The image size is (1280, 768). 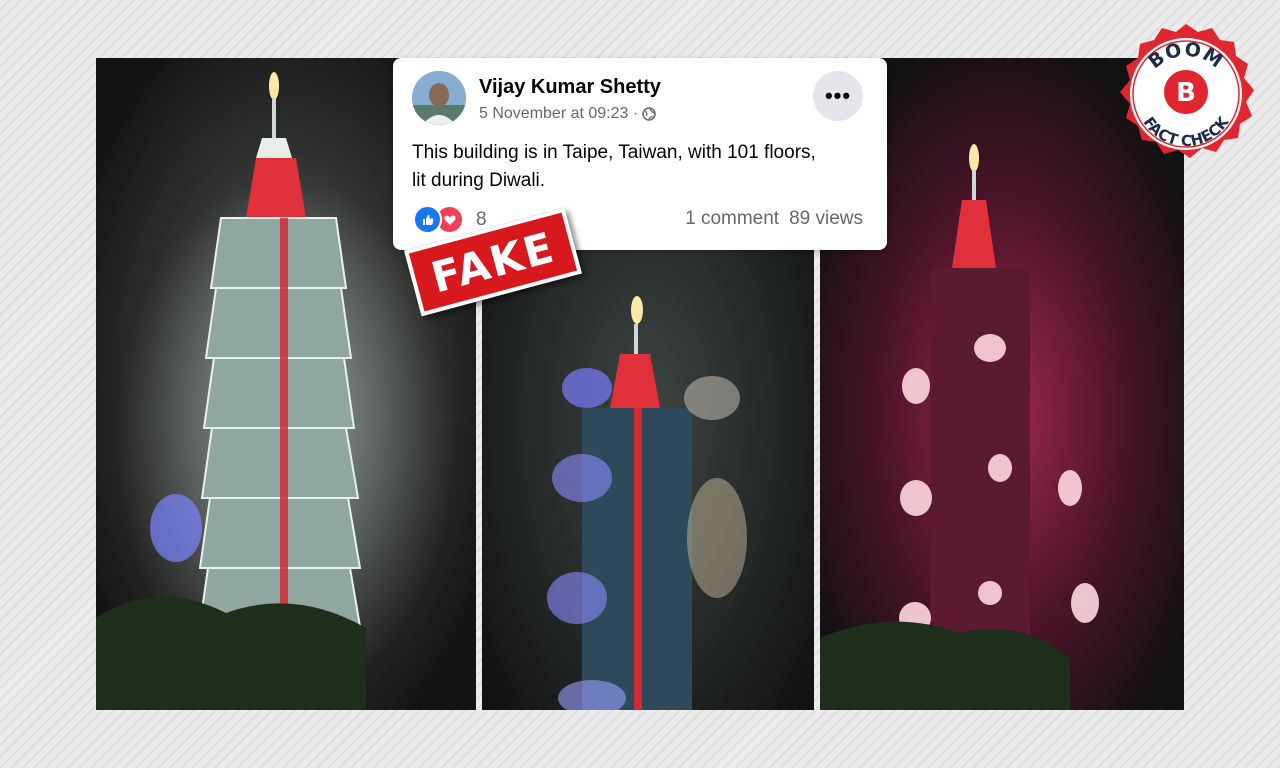 I want to click on avatar, so click(x=439, y=98).